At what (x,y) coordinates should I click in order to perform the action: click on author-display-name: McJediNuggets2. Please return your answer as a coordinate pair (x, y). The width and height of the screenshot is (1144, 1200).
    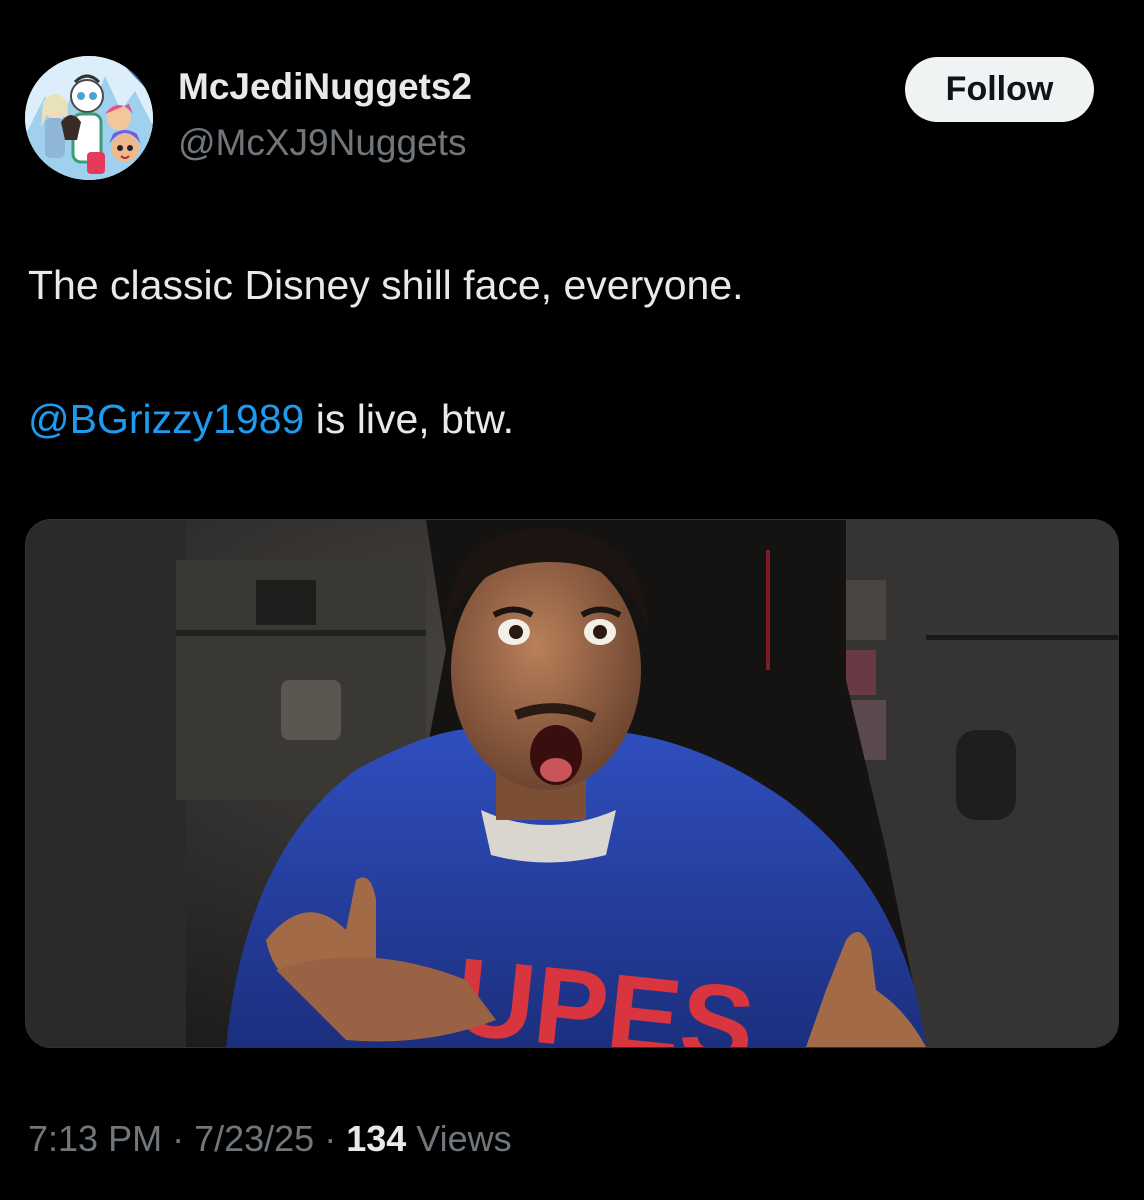
    Looking at the image, I should click on (325, 87).